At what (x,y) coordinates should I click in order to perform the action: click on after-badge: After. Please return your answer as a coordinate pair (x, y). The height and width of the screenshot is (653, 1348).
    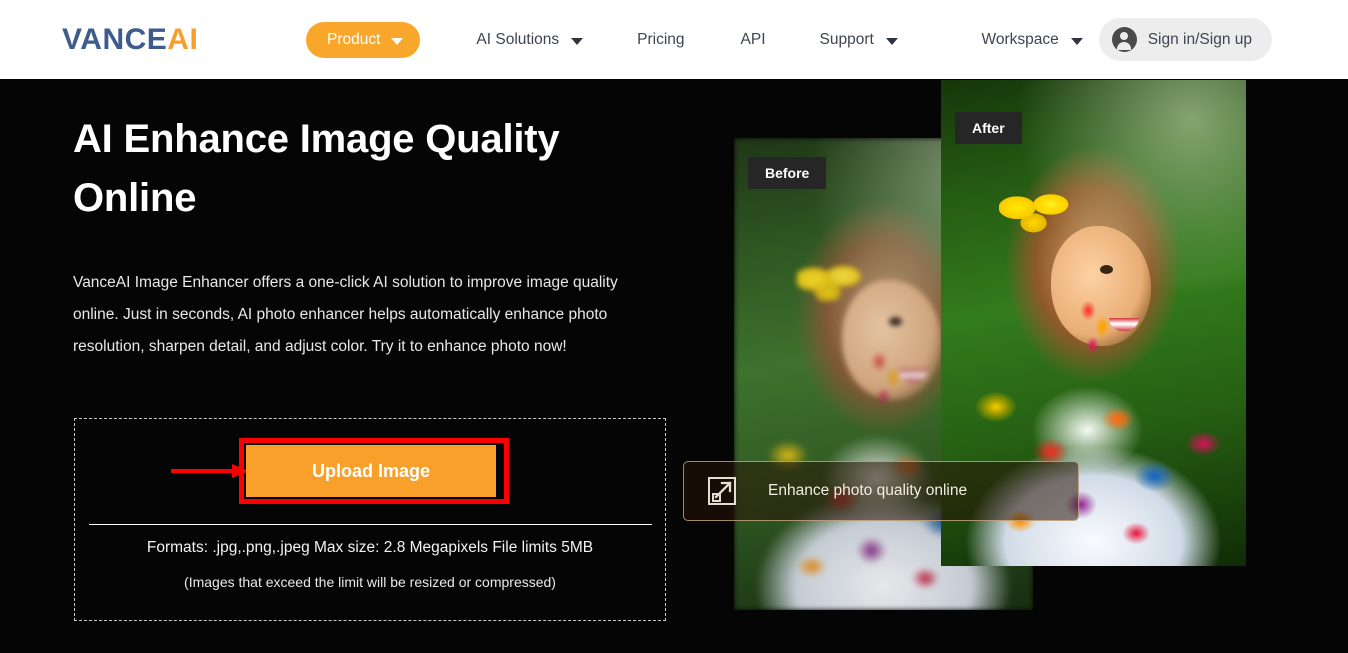
    Looking at the image, I should click on (988, 128).